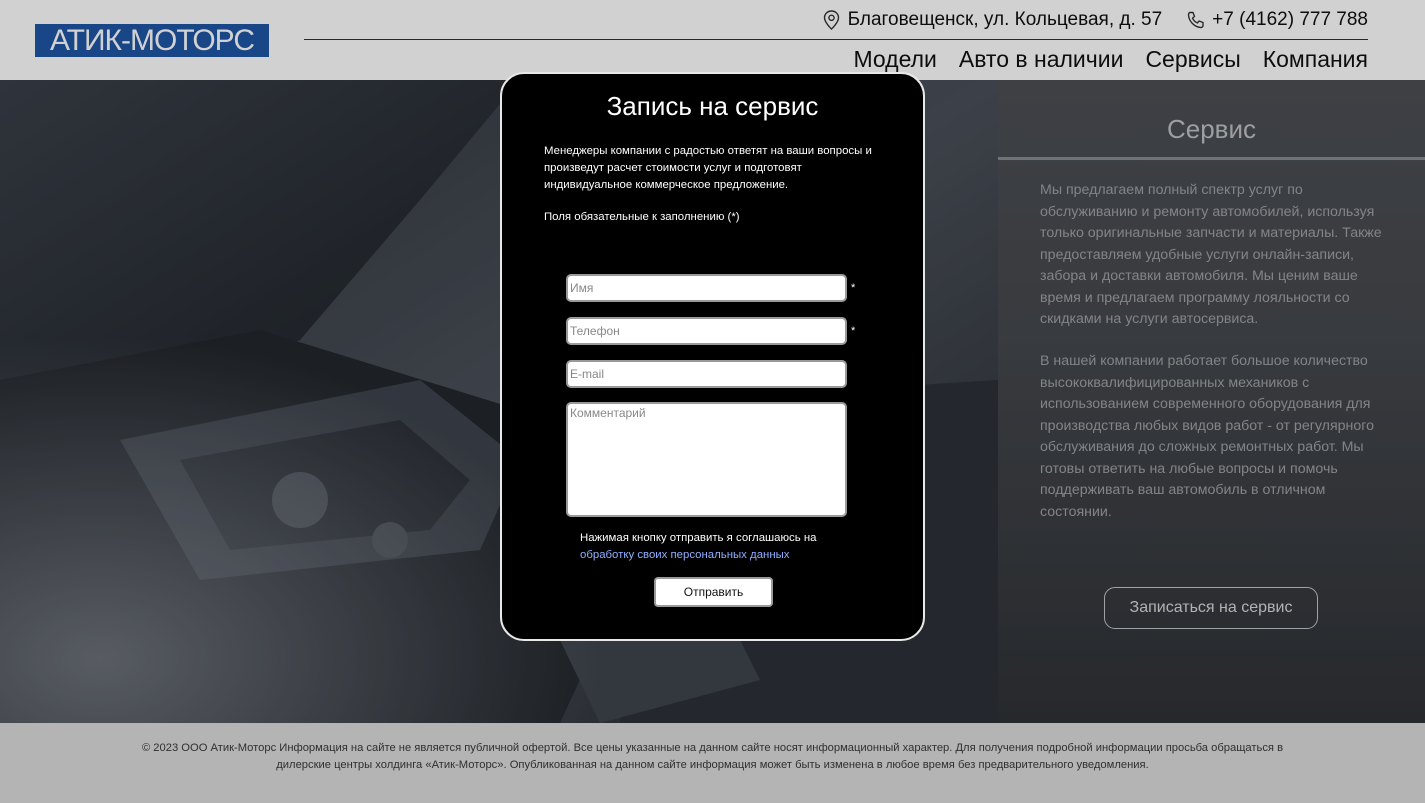 Image resolution: width=1425 pixels, height=803 pixels. Describe the element at coordinates (1211, 158) in the screenshot. I see `service-divider` at that location.